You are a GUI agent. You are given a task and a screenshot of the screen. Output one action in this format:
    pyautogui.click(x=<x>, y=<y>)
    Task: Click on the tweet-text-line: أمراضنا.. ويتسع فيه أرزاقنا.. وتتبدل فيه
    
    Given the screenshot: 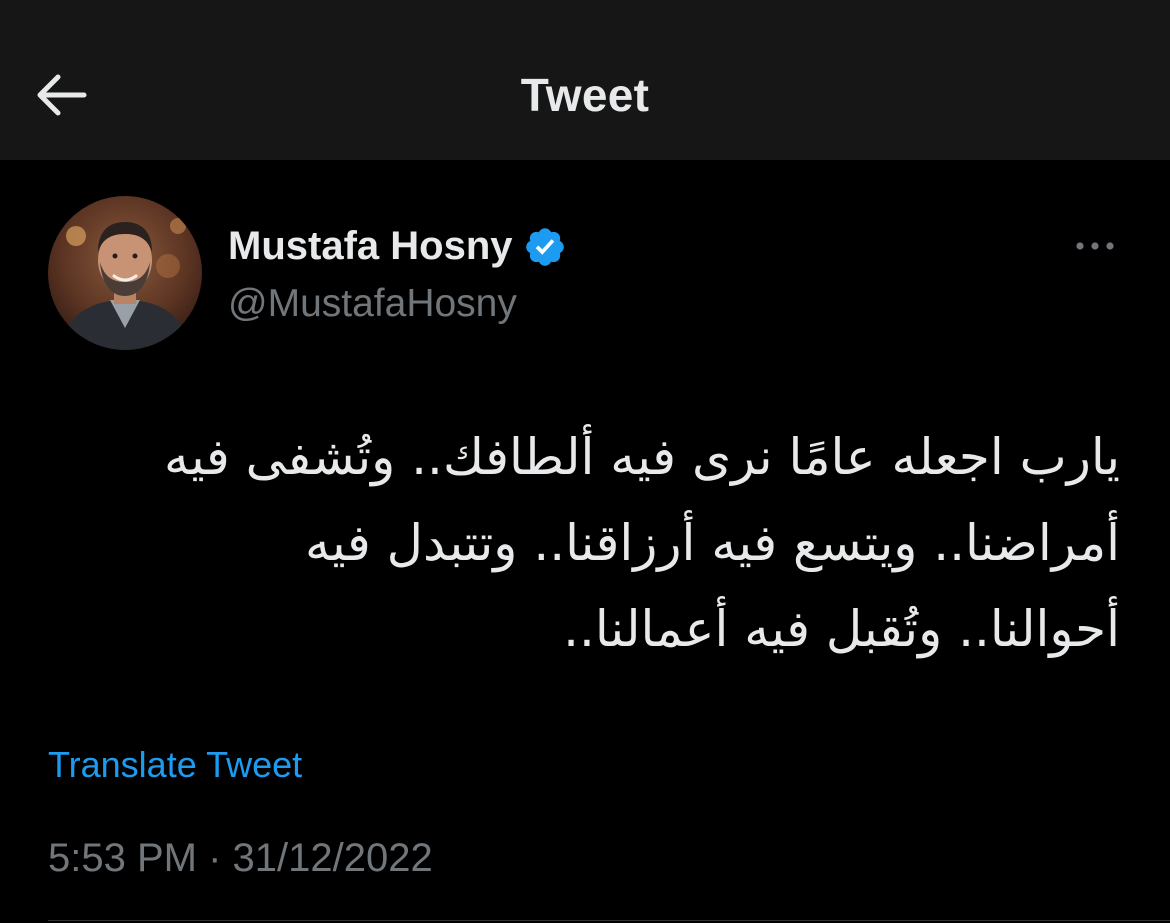 What is the action you would take?
    pyautogui.click(x=712, y=543)
    